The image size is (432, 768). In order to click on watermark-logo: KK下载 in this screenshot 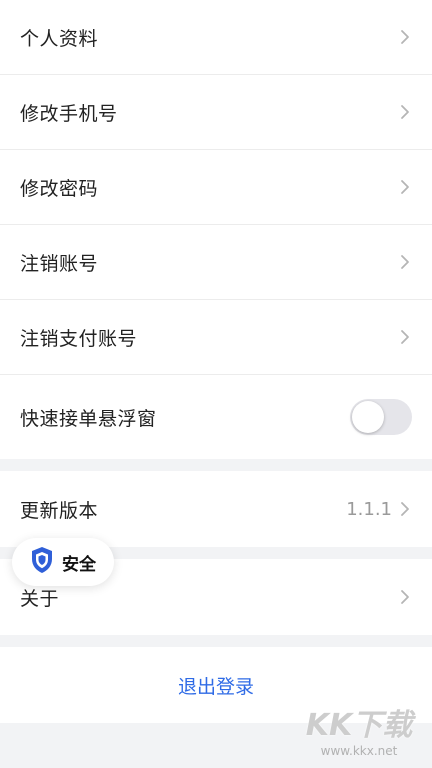, I will do `click(359, 725)`.